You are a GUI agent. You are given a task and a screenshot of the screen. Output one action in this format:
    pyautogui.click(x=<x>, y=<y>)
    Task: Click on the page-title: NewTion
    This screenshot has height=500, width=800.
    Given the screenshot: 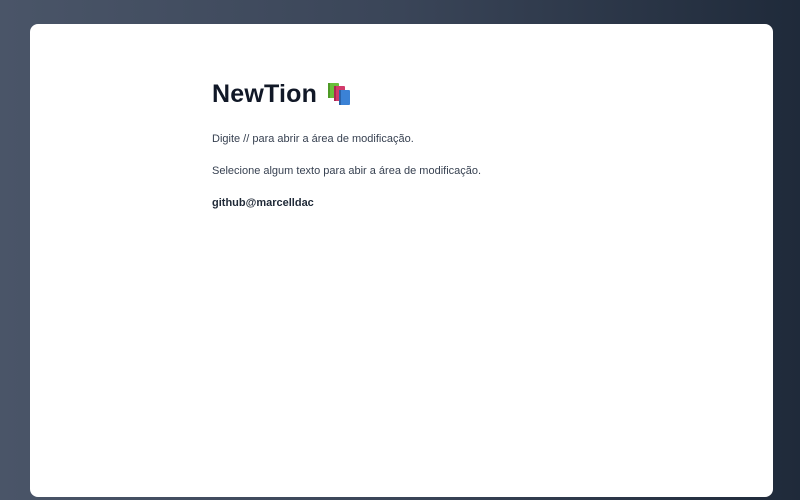 What is the action you would take?
    pyautogui.click(x=264, y=94)
    